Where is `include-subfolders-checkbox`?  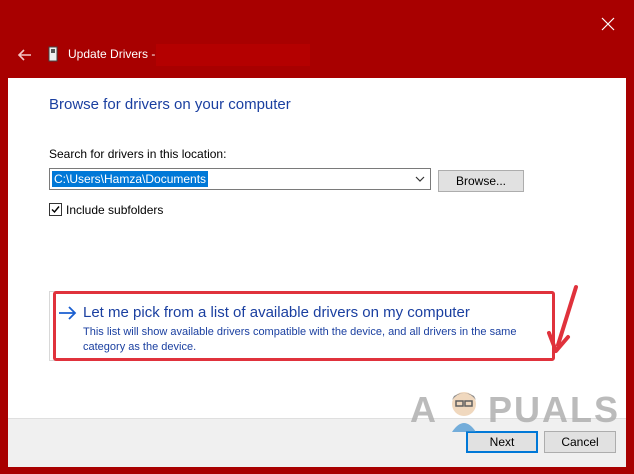
include-subfolders-checkbox is located at coordinates (55, 209).